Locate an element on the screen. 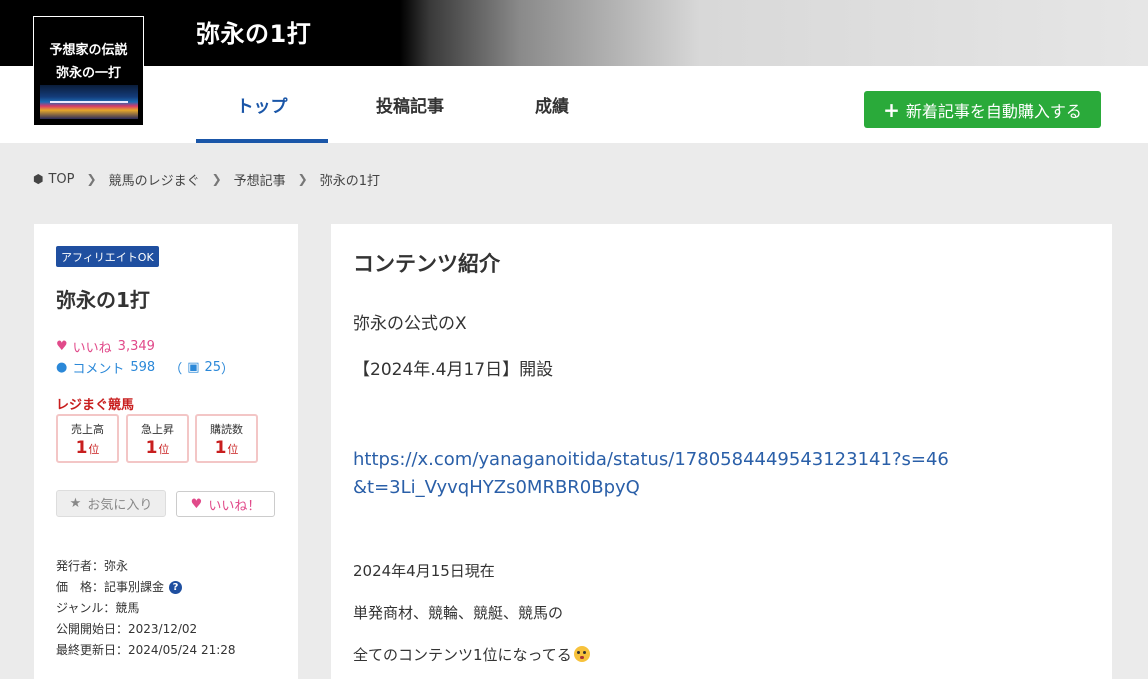  star-icon: ★ is located at coordinates (75, 503).